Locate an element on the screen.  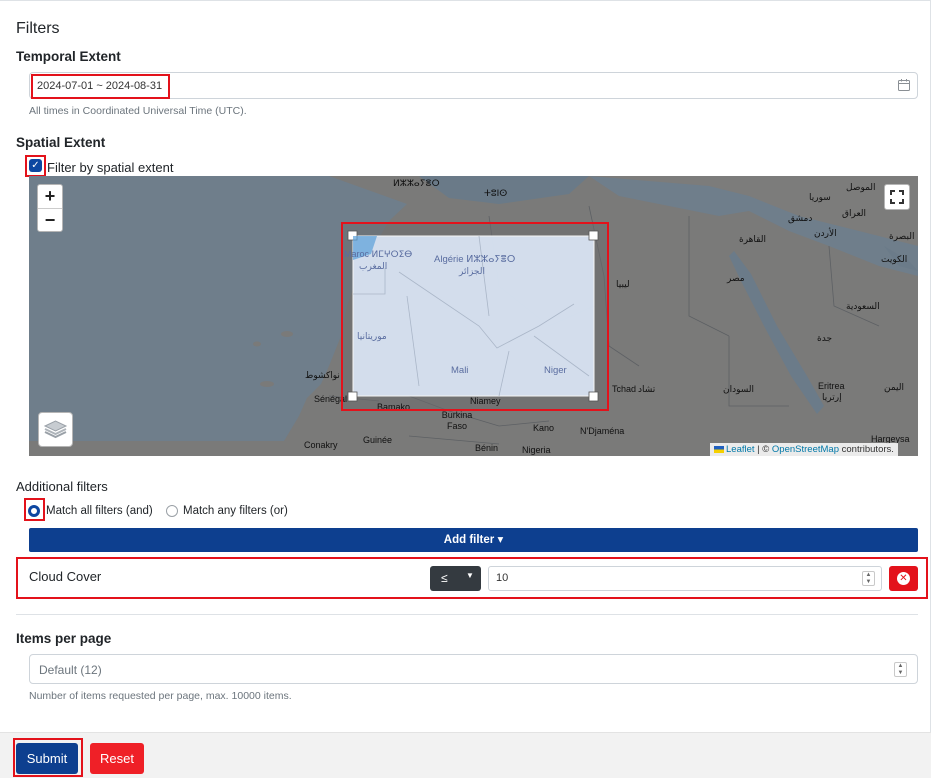
map-label-burkina: Burkina Faso is located at coordinates (457, 420).